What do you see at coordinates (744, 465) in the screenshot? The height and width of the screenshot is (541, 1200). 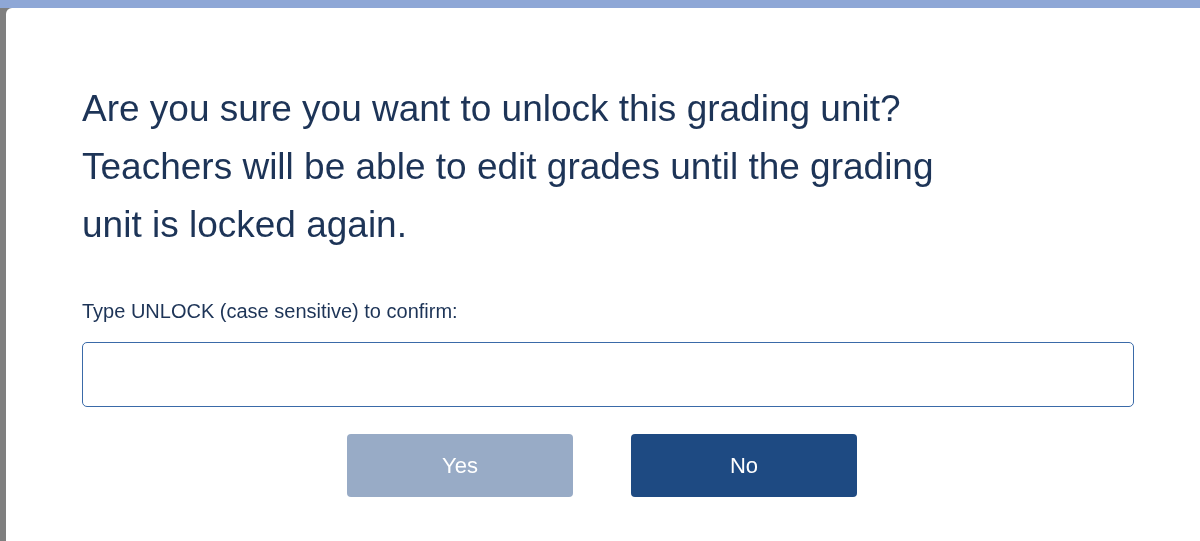 I see `dialog-button: No` at bounding box center [744, 465].